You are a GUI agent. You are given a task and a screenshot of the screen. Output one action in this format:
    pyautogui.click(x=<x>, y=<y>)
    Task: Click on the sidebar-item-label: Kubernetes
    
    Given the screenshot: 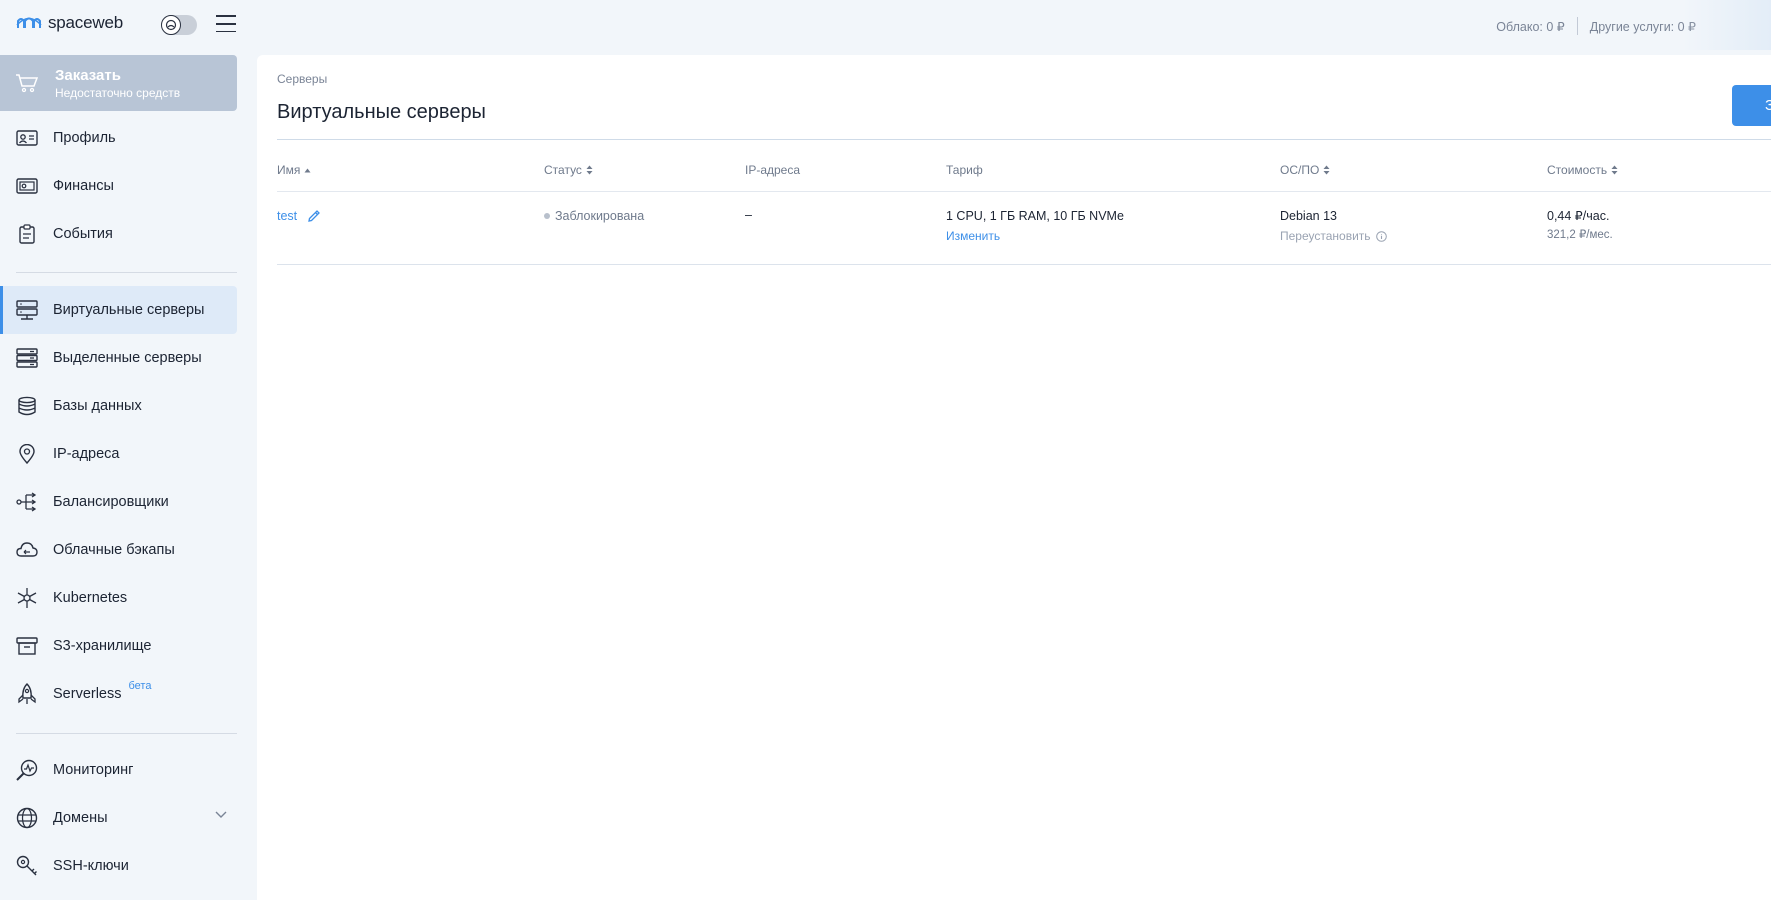 What is the action you would take?
    pyautogui.click(x=90, y=598)
    